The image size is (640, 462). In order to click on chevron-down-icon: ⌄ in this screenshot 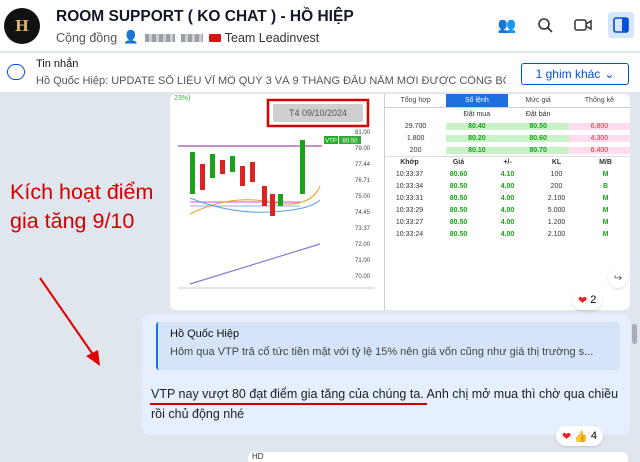, I will do `click(609, 74)`.